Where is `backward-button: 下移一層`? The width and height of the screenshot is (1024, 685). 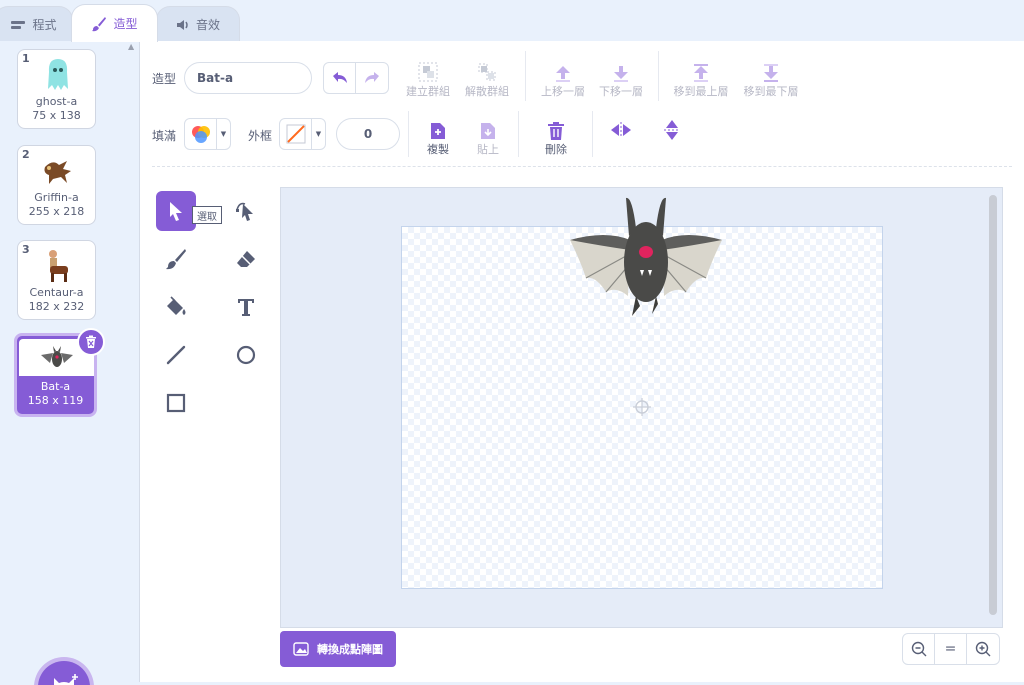 backward-button: 下移一層 is located at coordinates (621, 78).